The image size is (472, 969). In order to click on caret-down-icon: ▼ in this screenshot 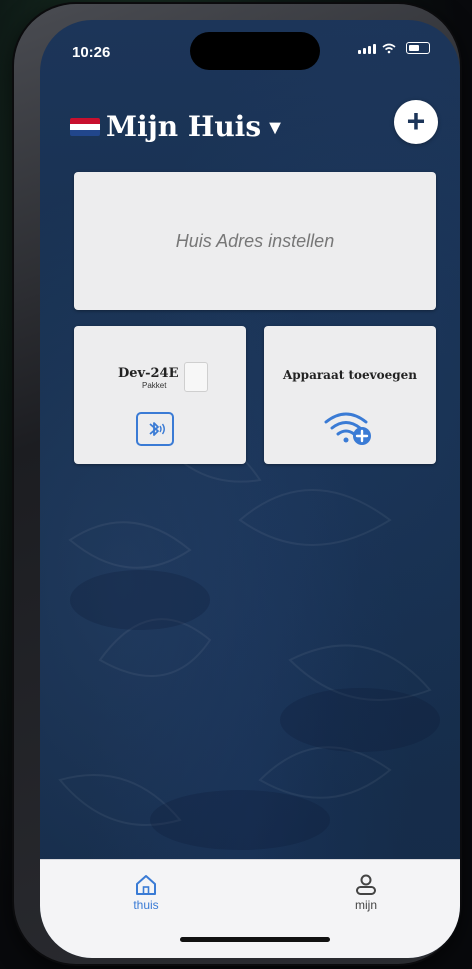, I will do `click(275, 128)`.